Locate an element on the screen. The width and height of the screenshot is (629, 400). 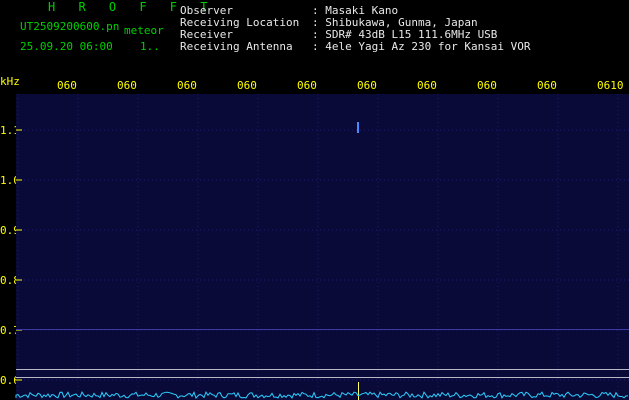
timestamp: 25.09.20 06:00 is located at coordinates (66, 46).